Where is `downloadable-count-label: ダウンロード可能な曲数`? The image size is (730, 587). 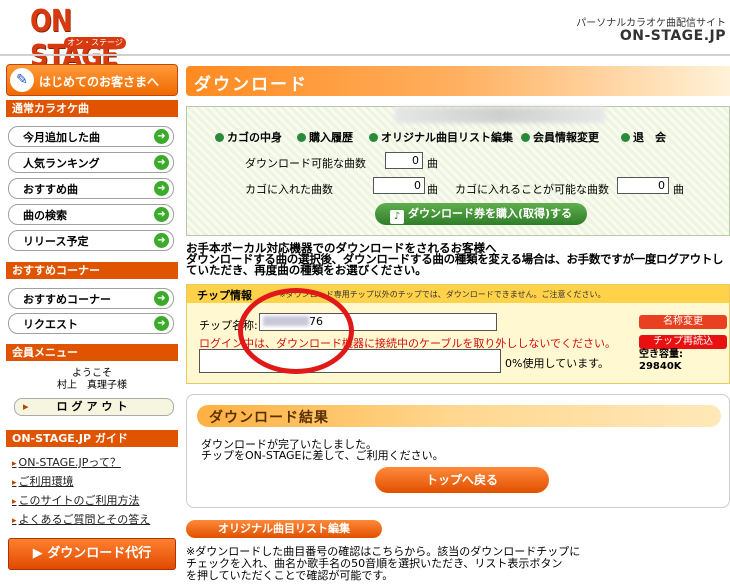
downloadable-count-label: ダウンロード可能な曲数 is located at coordinates (305, 163).